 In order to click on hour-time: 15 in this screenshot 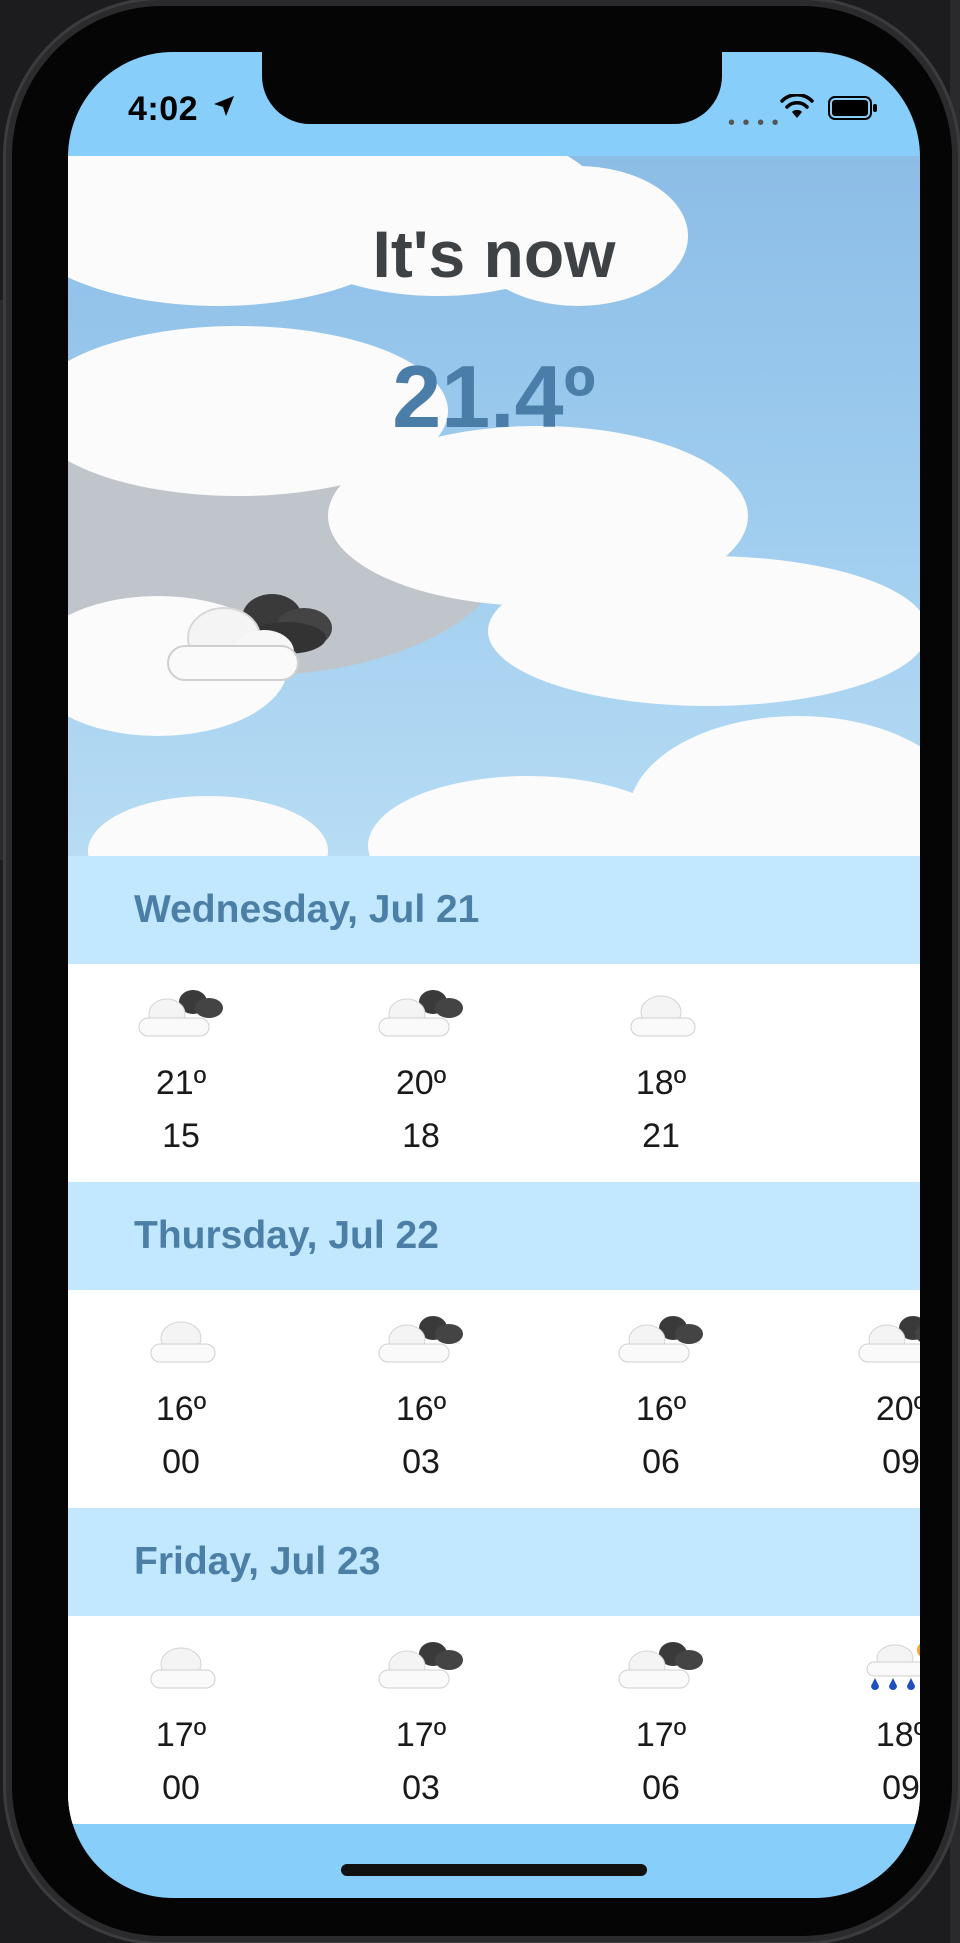, I will do `click(181, 1136)`.